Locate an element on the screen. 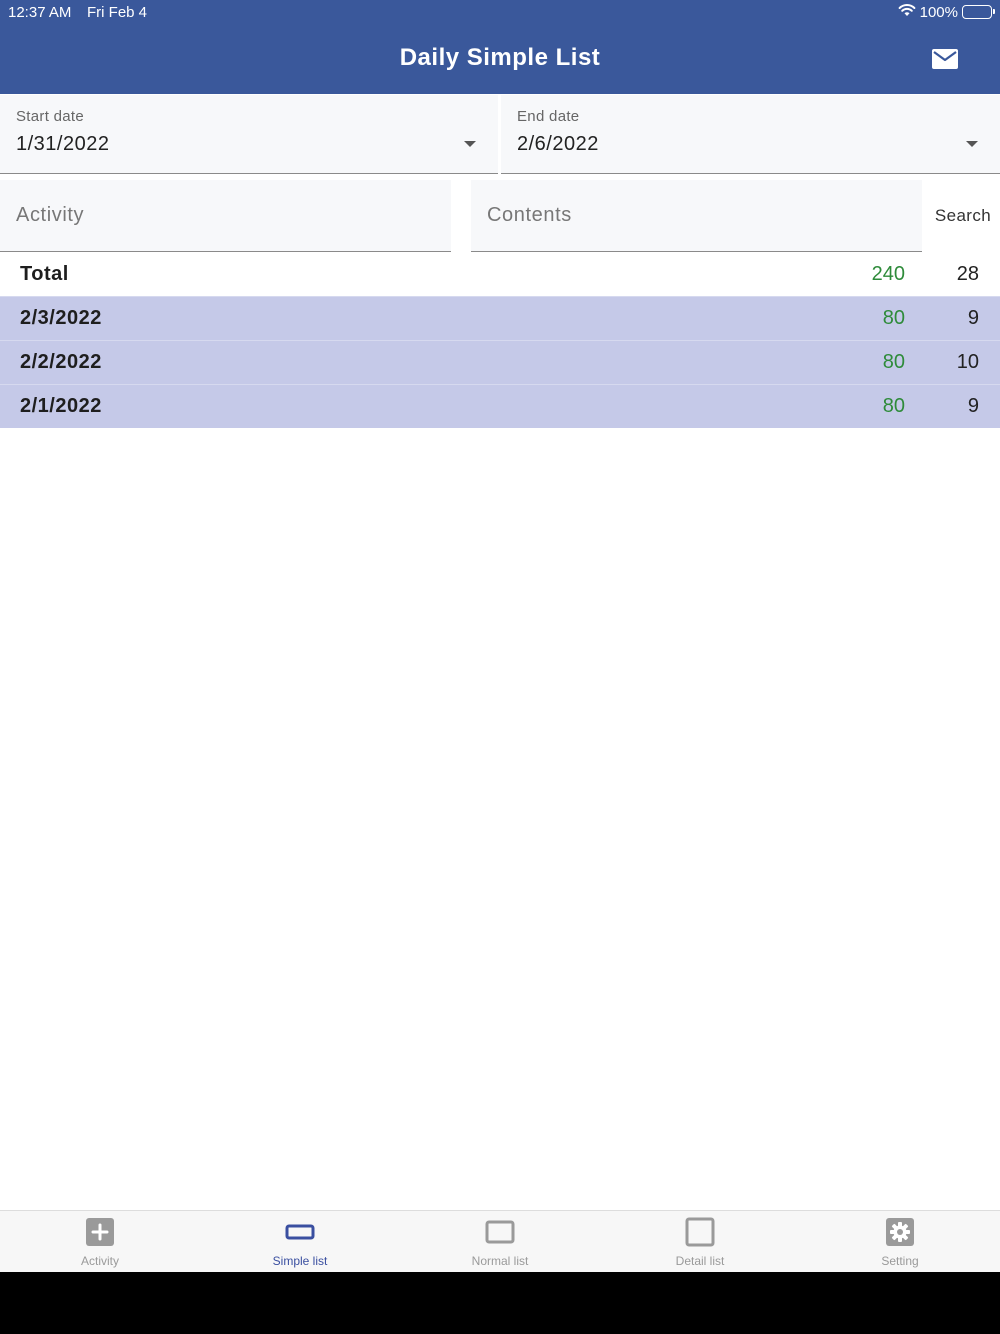 The height and width of the screenshot is (1334, 1000). total-count: 28 is located at coordinates (967, 273).